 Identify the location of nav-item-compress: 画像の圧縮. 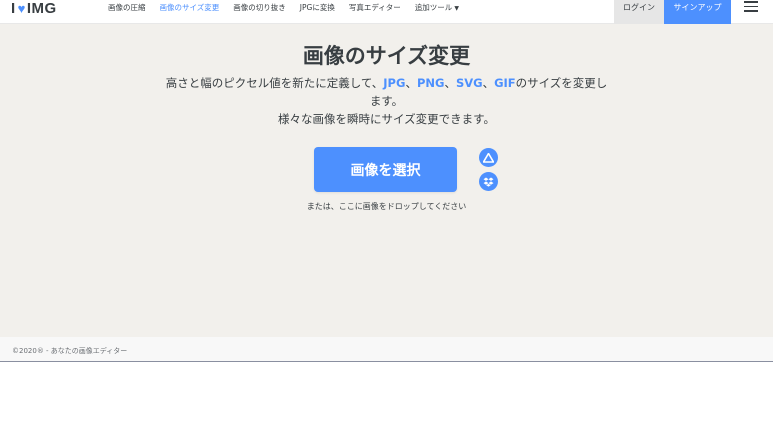
(127, 7).